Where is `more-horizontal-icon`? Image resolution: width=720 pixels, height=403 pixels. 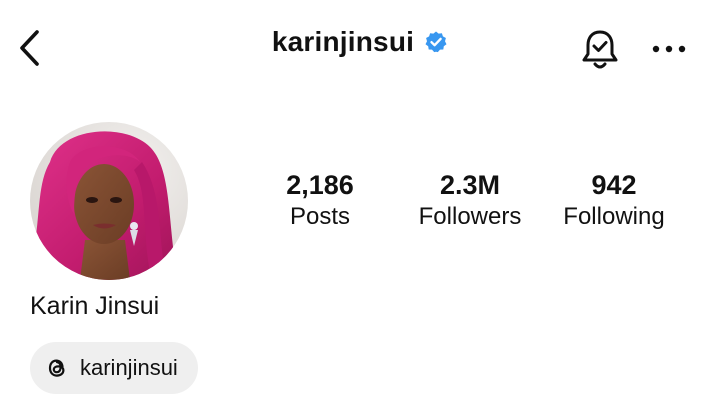 more-horizontal-icon is located at coordinates (669, 49).